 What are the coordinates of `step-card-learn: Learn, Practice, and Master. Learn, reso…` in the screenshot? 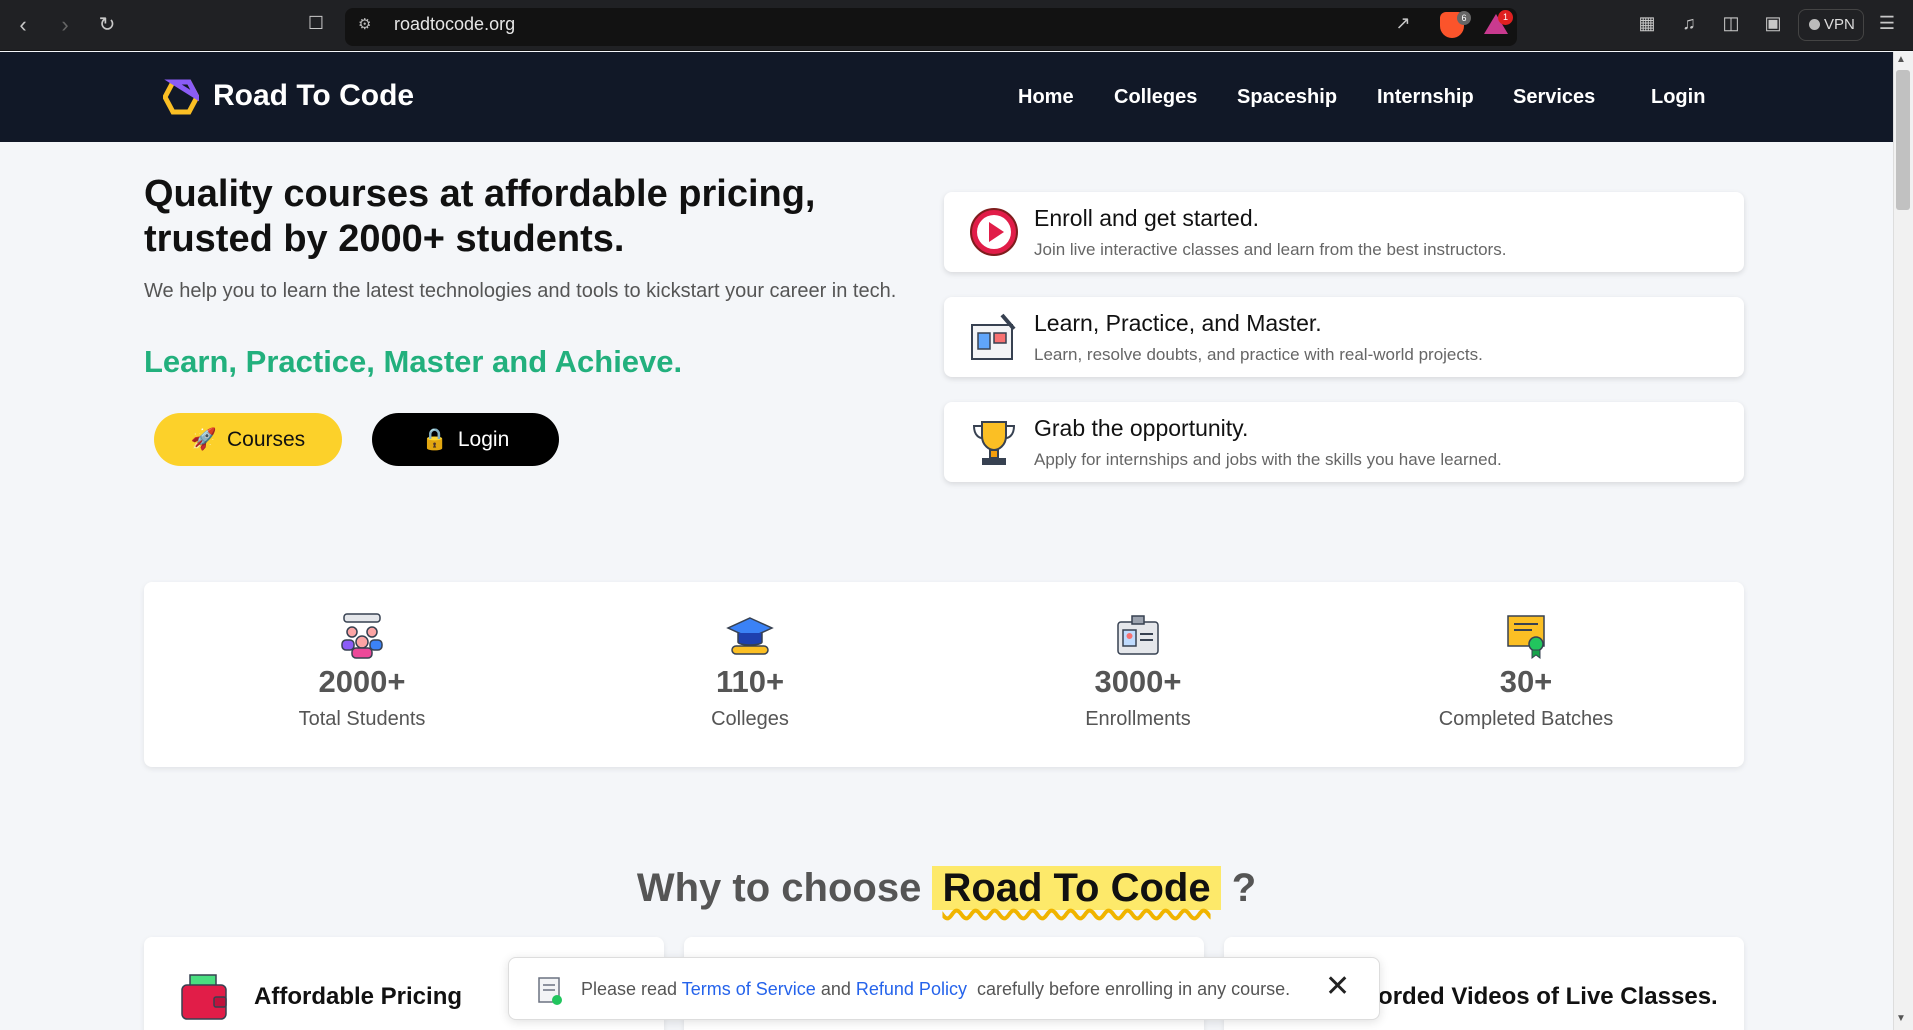 It's located at (1344, 337).